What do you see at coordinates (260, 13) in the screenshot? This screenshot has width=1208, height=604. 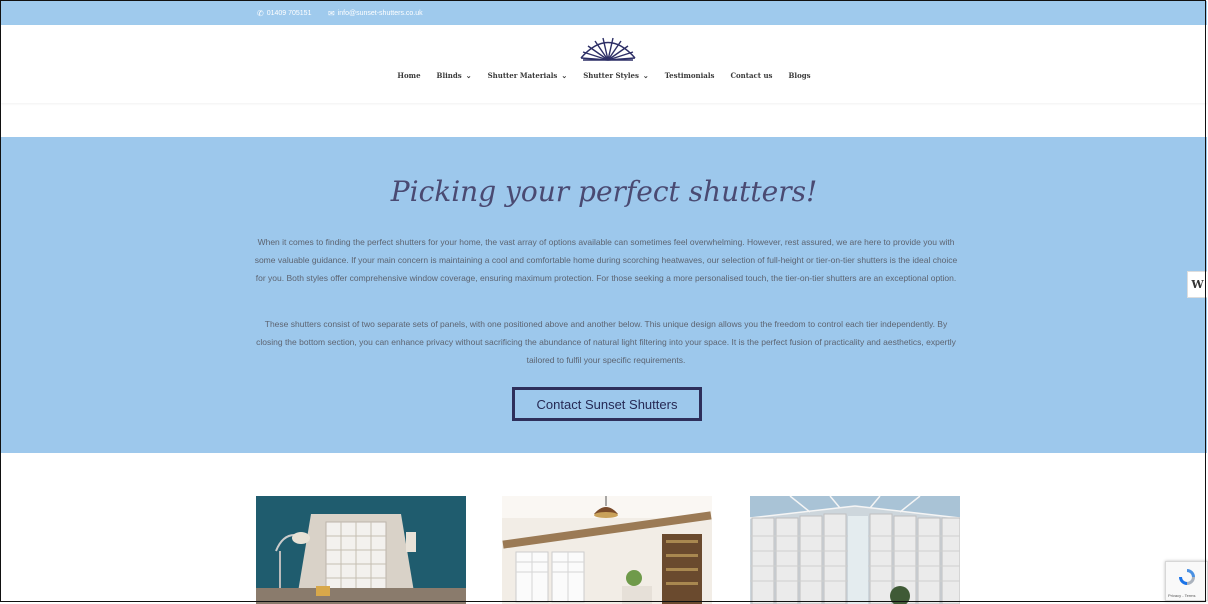 I see `phone-icon: ✆` at bounding box center [260, 13].